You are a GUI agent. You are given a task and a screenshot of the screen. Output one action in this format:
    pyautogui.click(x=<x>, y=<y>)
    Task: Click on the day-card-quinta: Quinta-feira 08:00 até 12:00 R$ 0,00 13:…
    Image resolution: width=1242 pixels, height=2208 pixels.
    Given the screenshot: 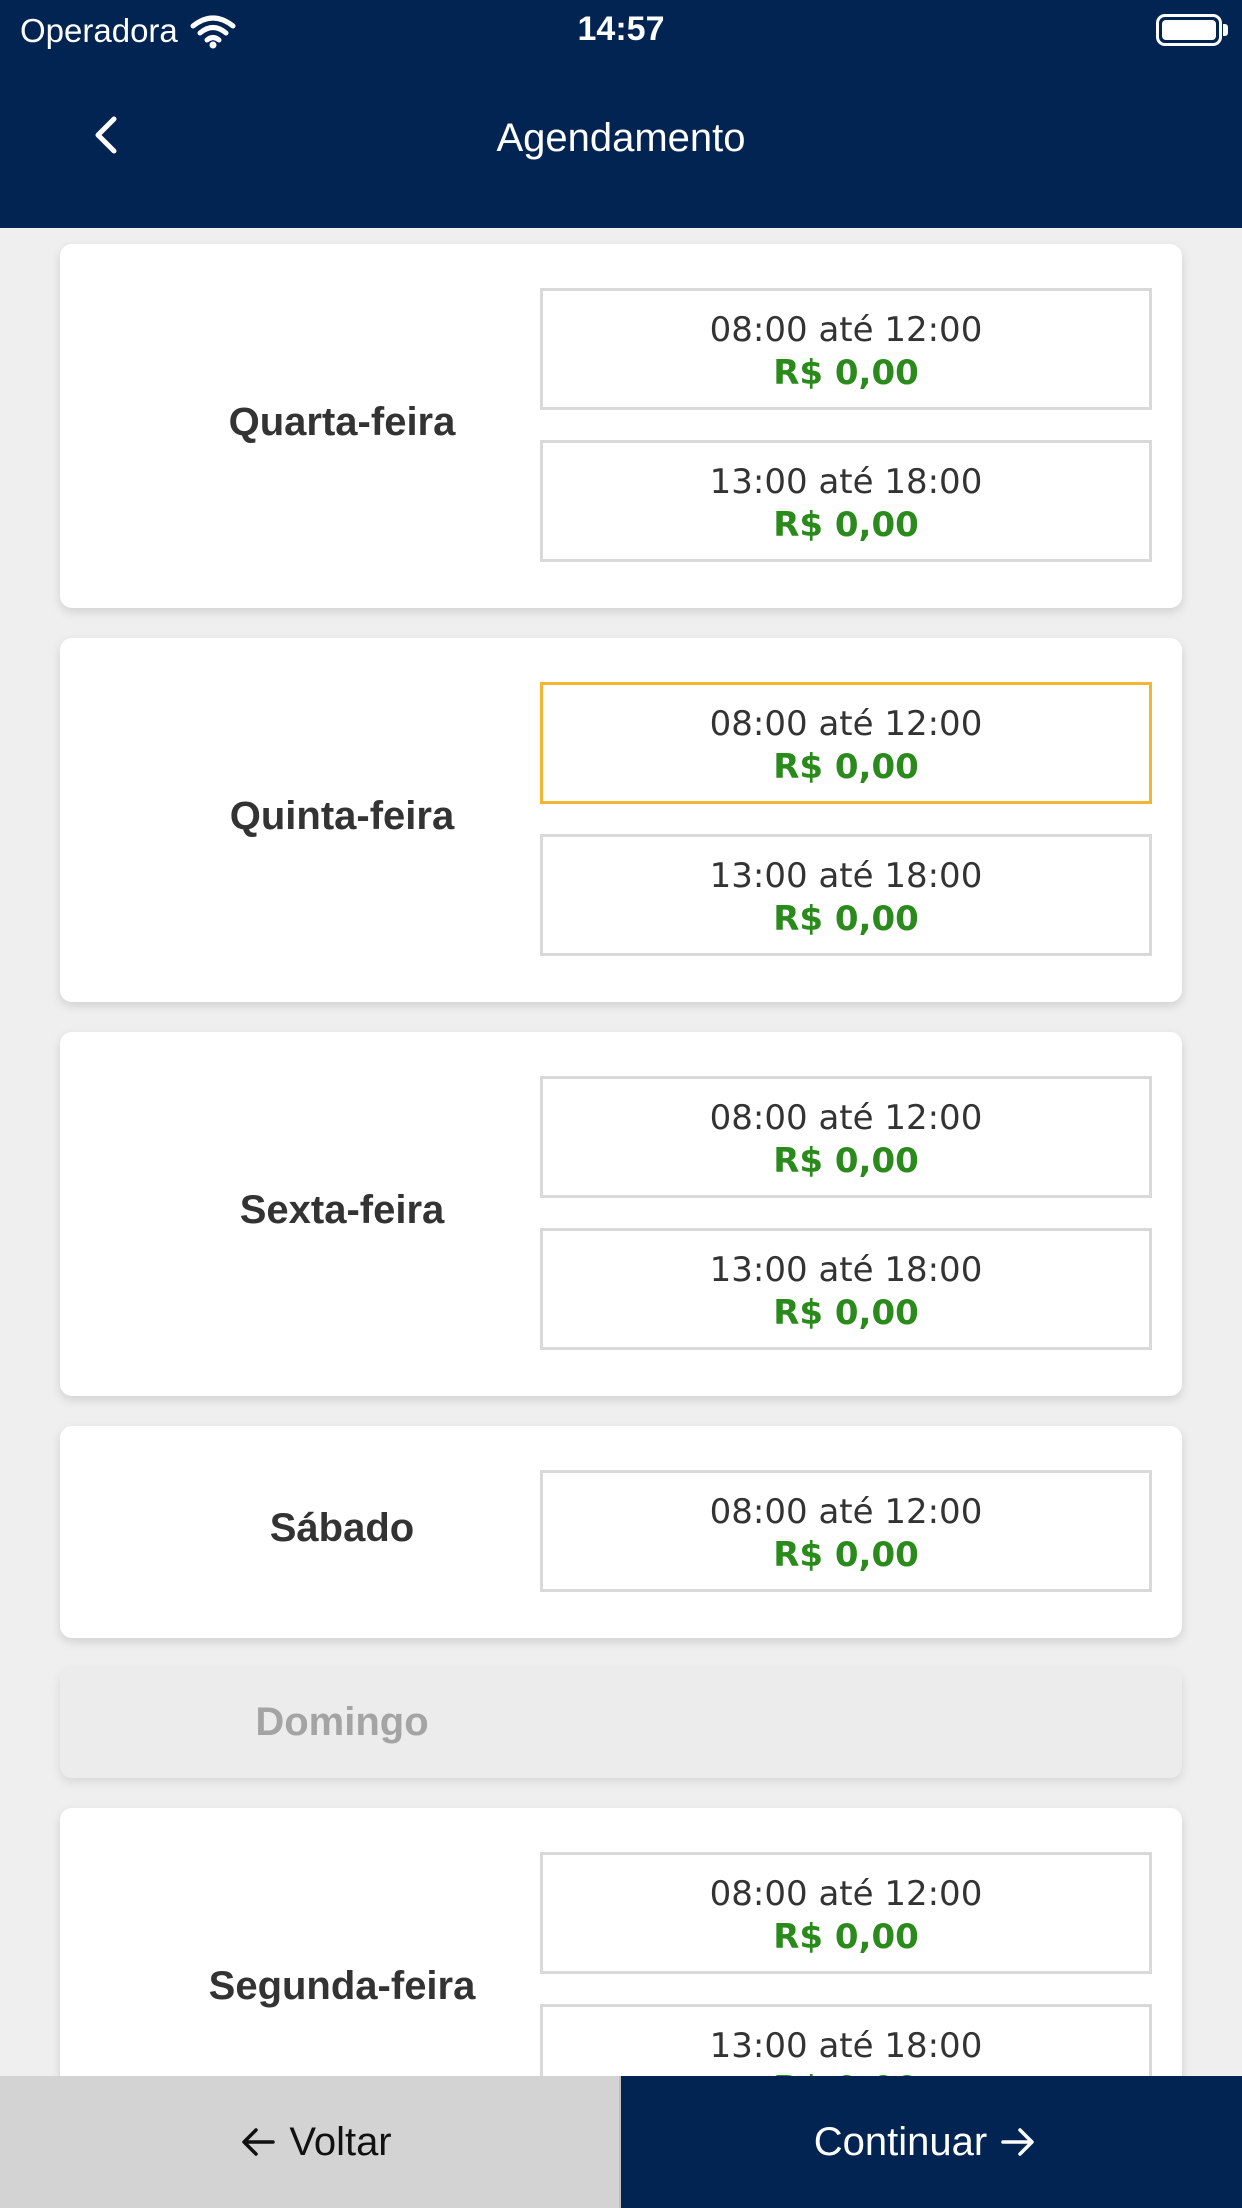 What is the action you would take?
    pyautogui.click(x=621, y=820)
    